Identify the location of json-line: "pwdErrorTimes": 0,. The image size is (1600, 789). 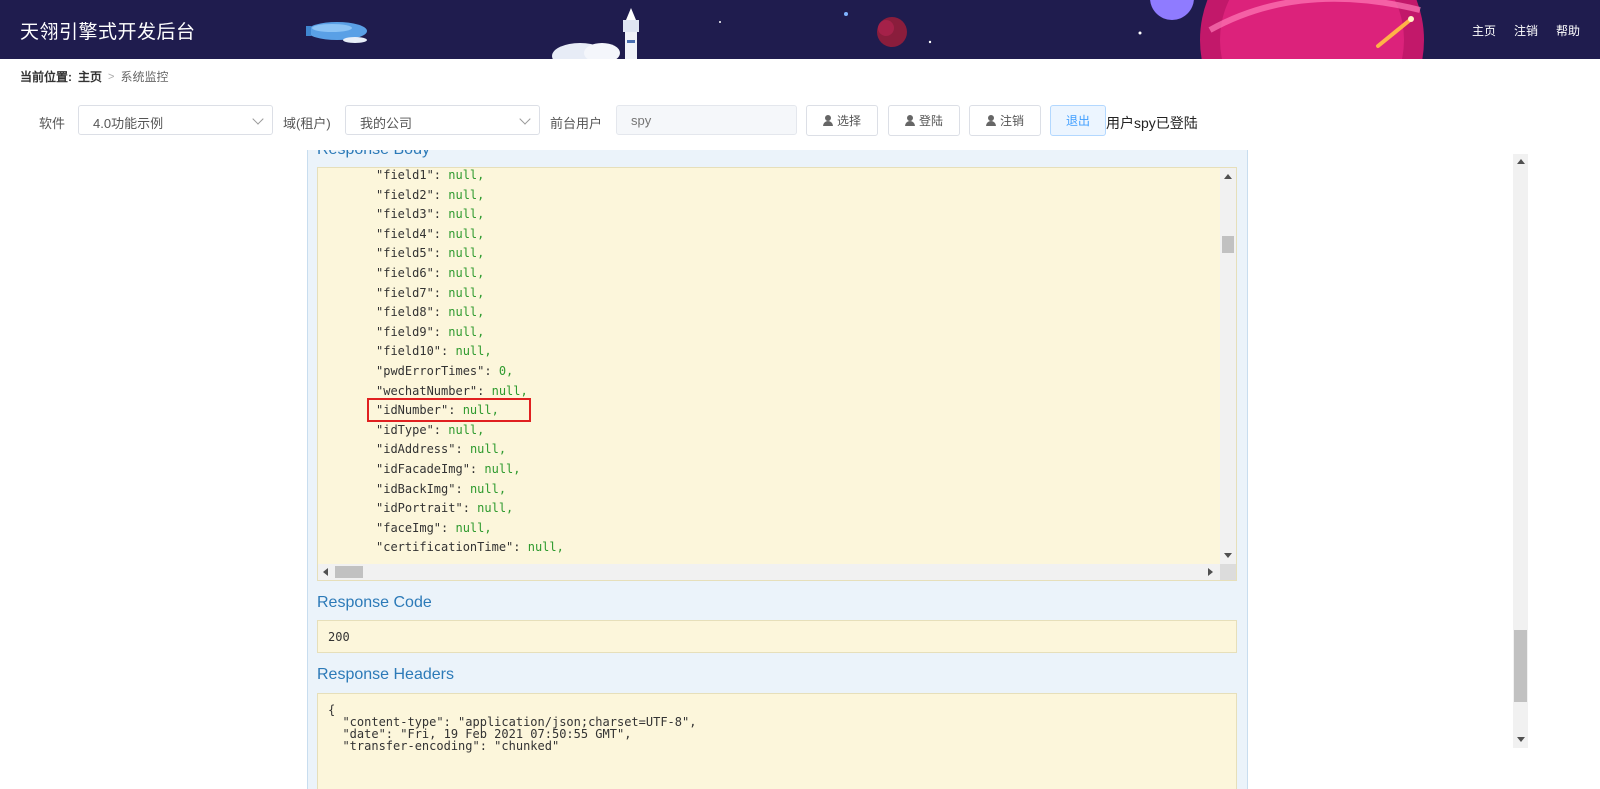
(444, 371).